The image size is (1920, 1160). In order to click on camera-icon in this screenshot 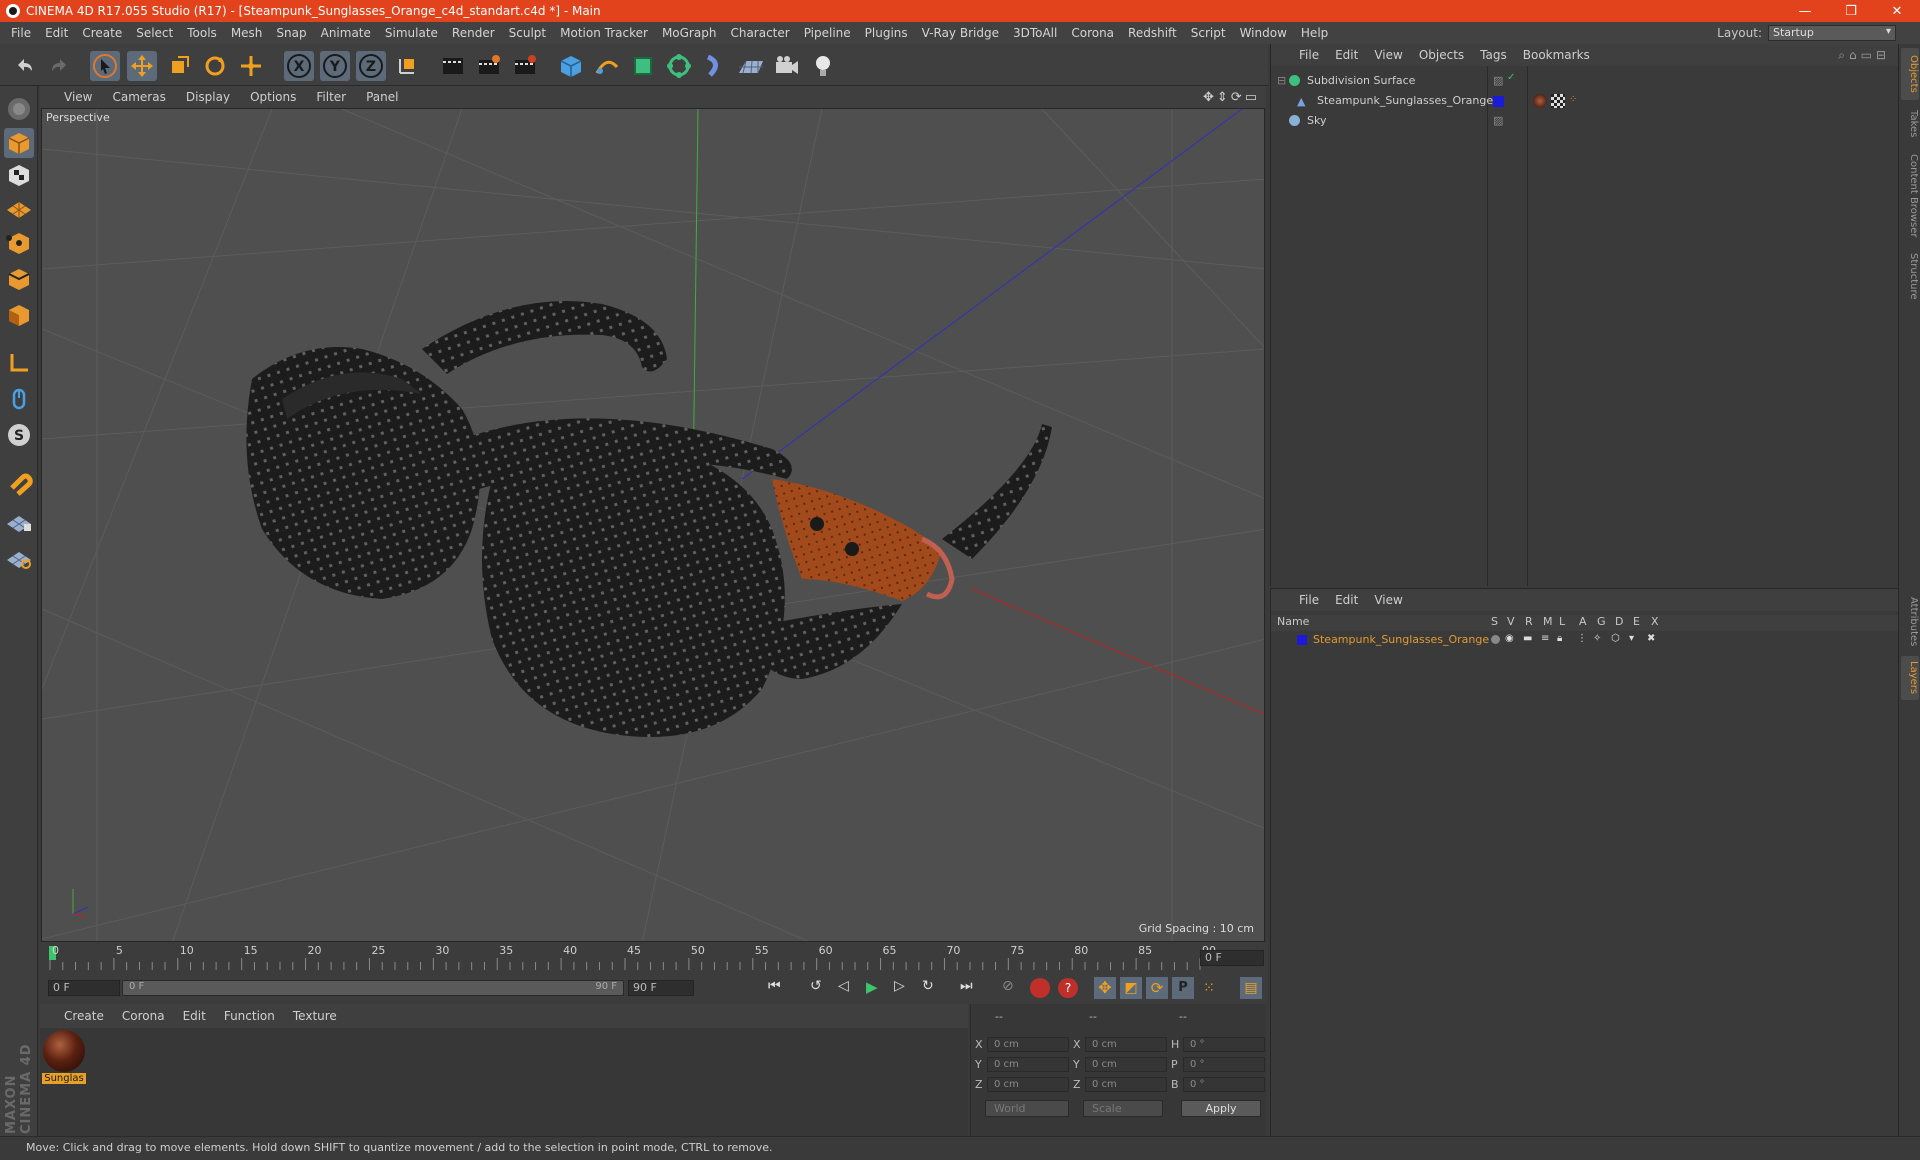, I will do `click(787, 66)`.